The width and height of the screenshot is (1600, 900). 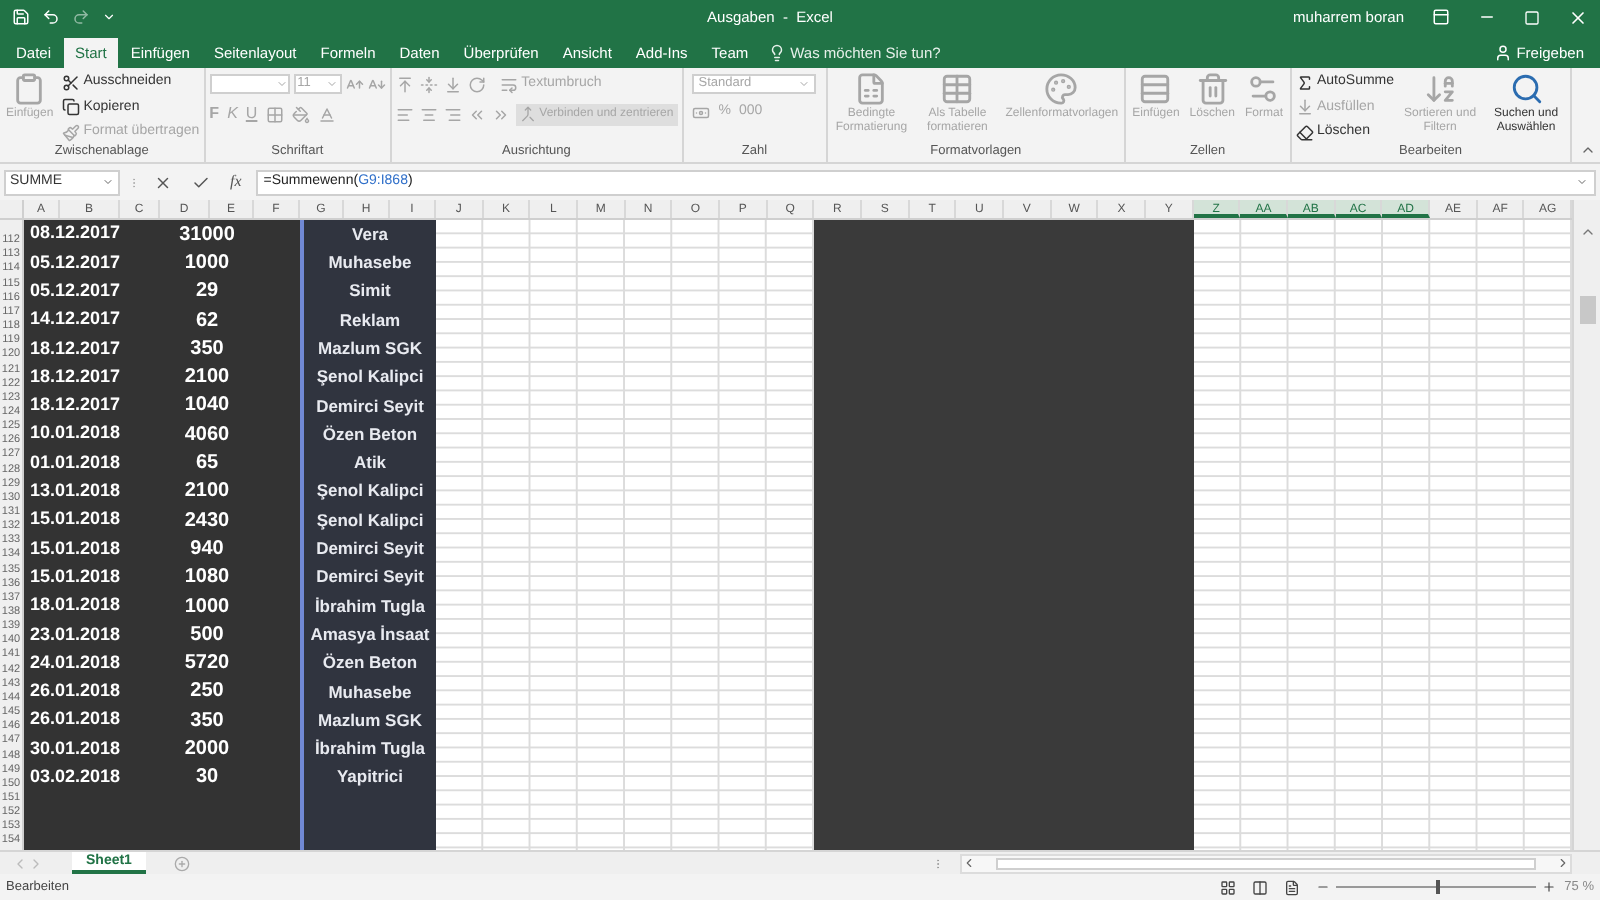 What do you see at coordinates (1212, 89) in the screenshot?
I see `trash-icon` at bounding box center [1212, 89].